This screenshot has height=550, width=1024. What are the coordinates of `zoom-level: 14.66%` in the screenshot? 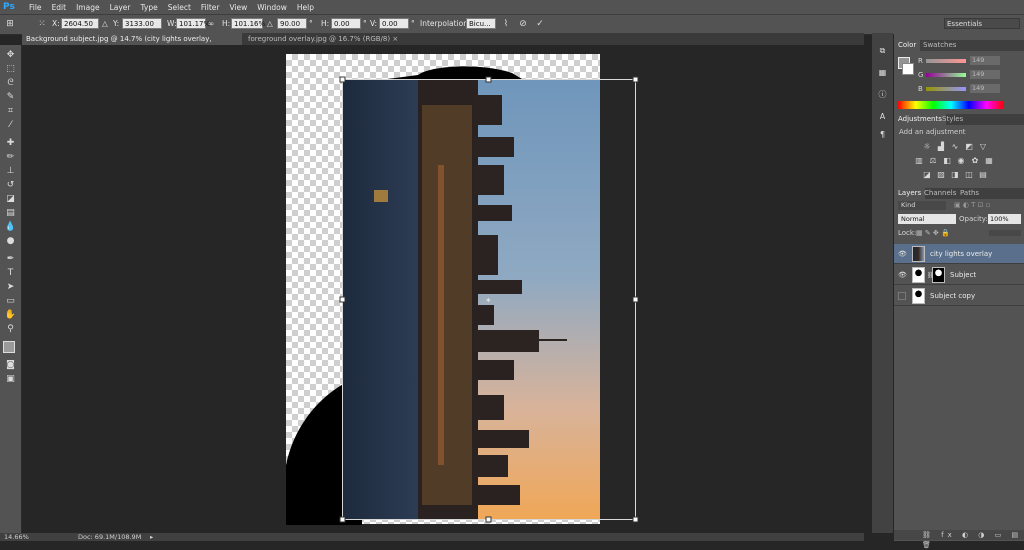 It's located at (16, 537).